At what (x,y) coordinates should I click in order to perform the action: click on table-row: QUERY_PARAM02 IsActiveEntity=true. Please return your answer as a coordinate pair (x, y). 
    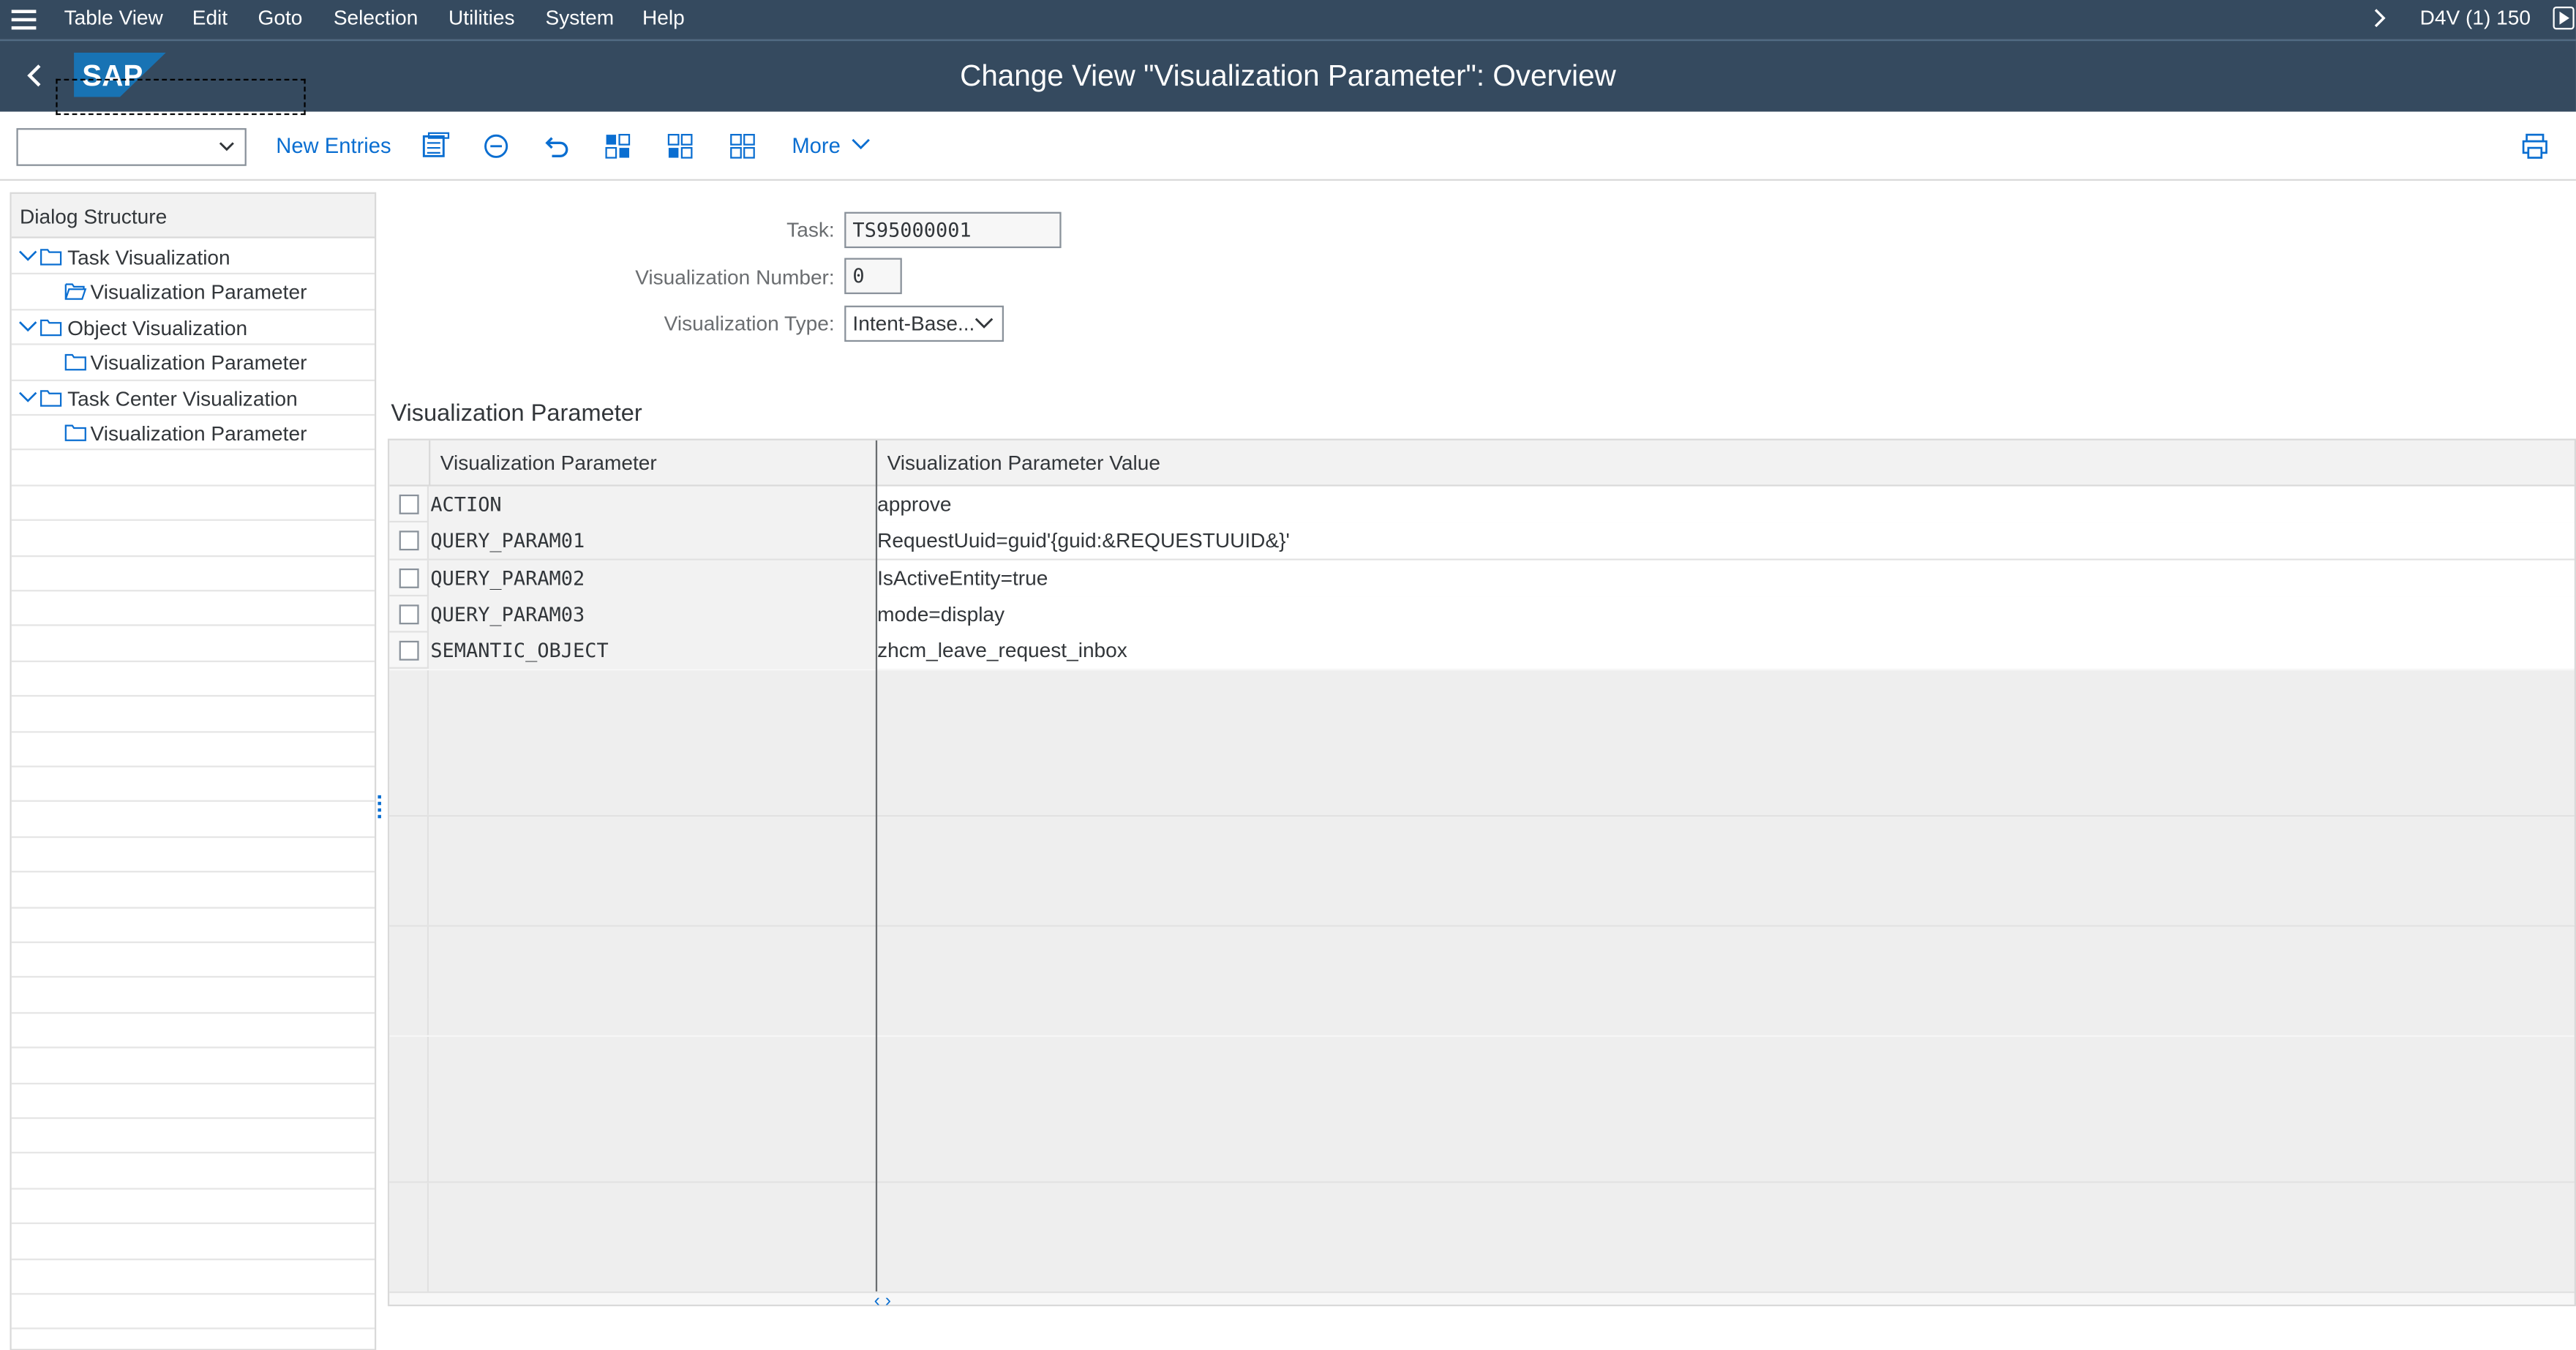
    Looking at the image, I should click on (1482, 577).